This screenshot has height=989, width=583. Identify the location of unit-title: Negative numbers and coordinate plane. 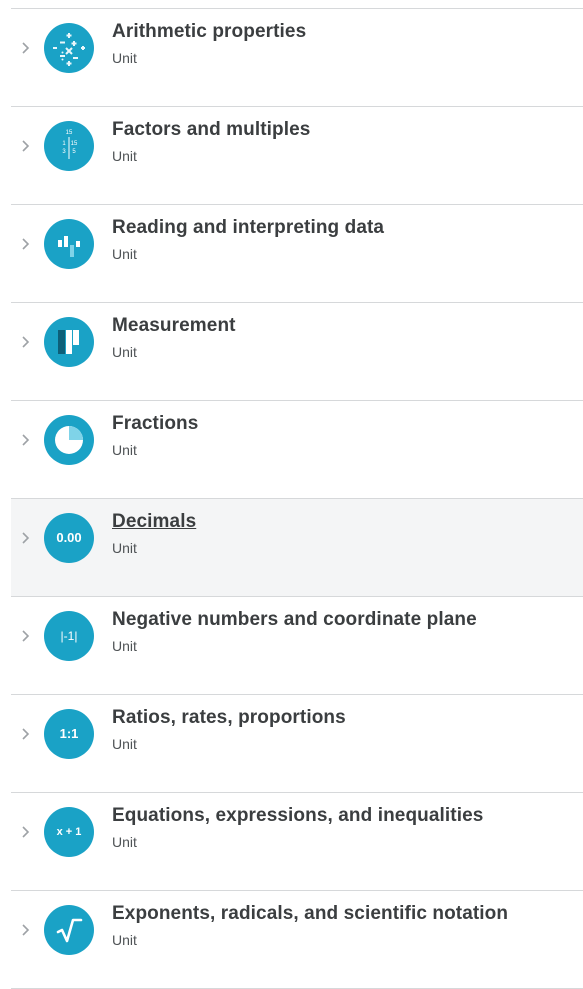
(294, 620).